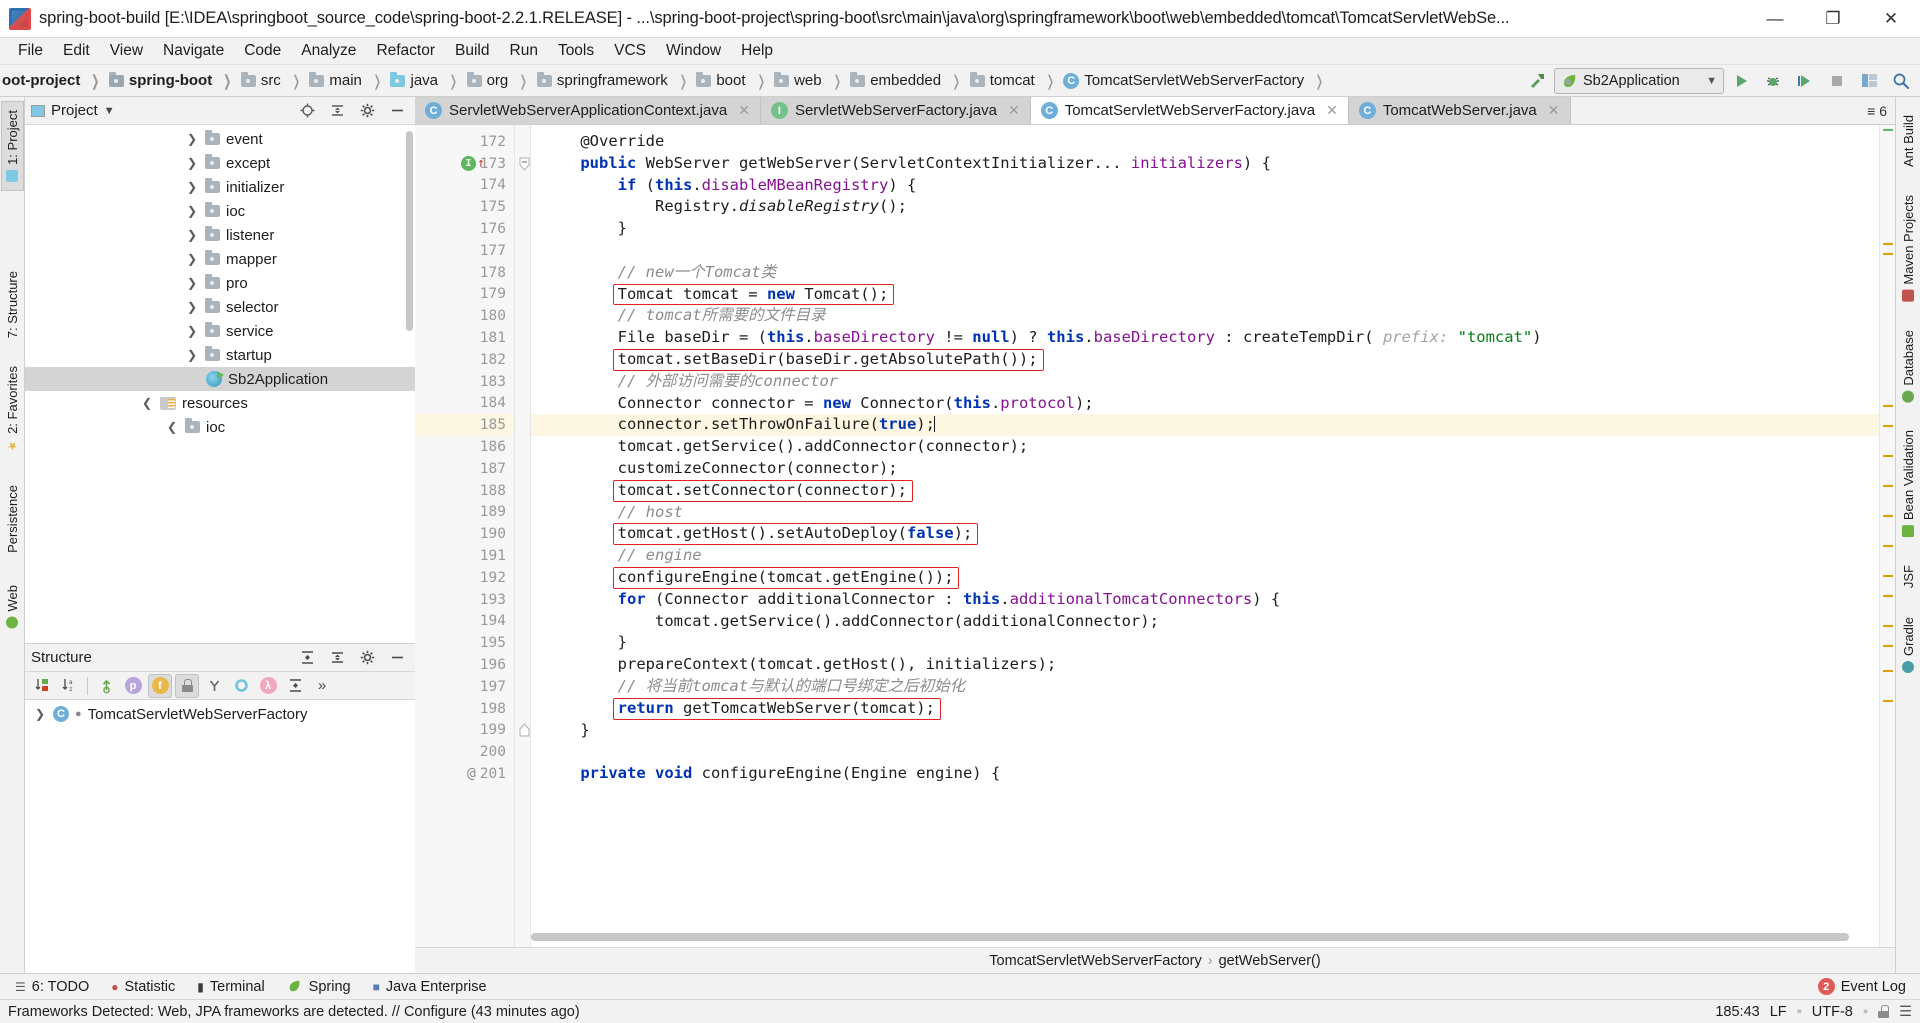 This screenshot has height=1023, width=1920. Describe the element at coordinates (187, 685) in the screenshot. I see `show-non-public-icon` at that location.